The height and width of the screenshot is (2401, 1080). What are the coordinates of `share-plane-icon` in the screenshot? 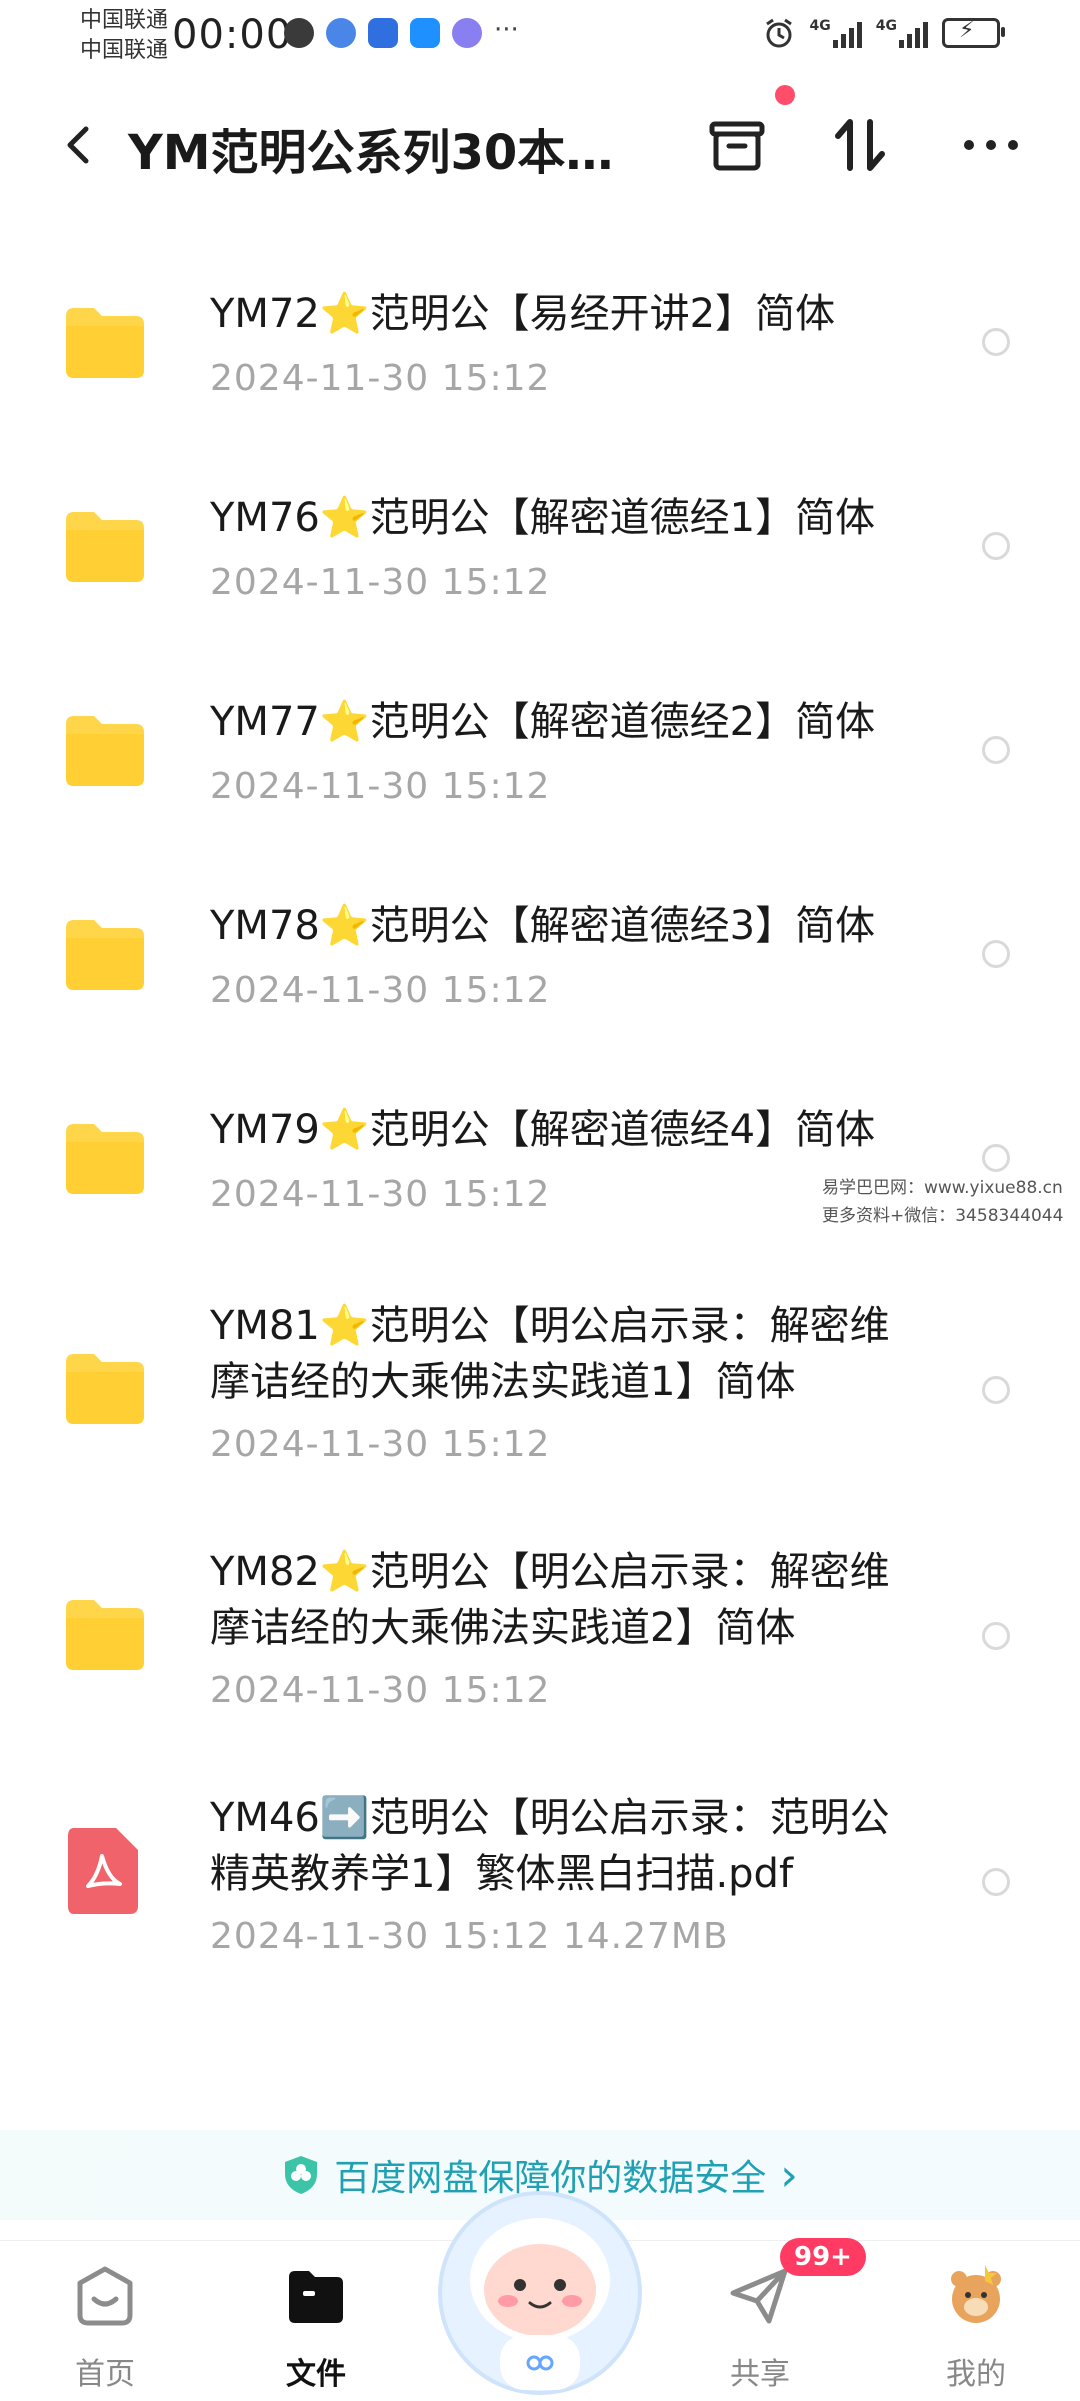 It's located at (759, 2296).